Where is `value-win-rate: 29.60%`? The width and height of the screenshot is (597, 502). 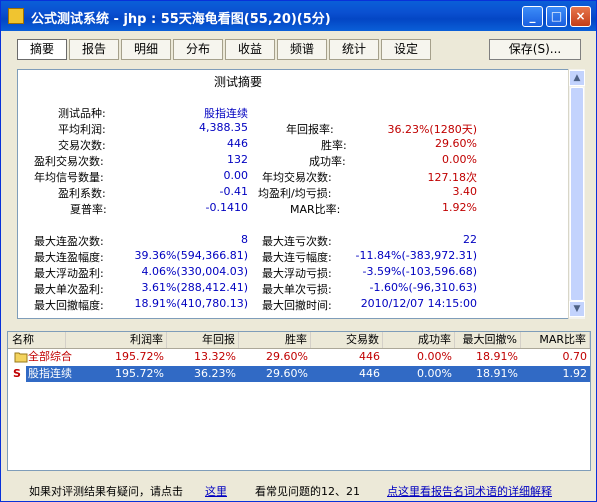 value-win-rate: 29.60% is located at coordinates (456, 143).